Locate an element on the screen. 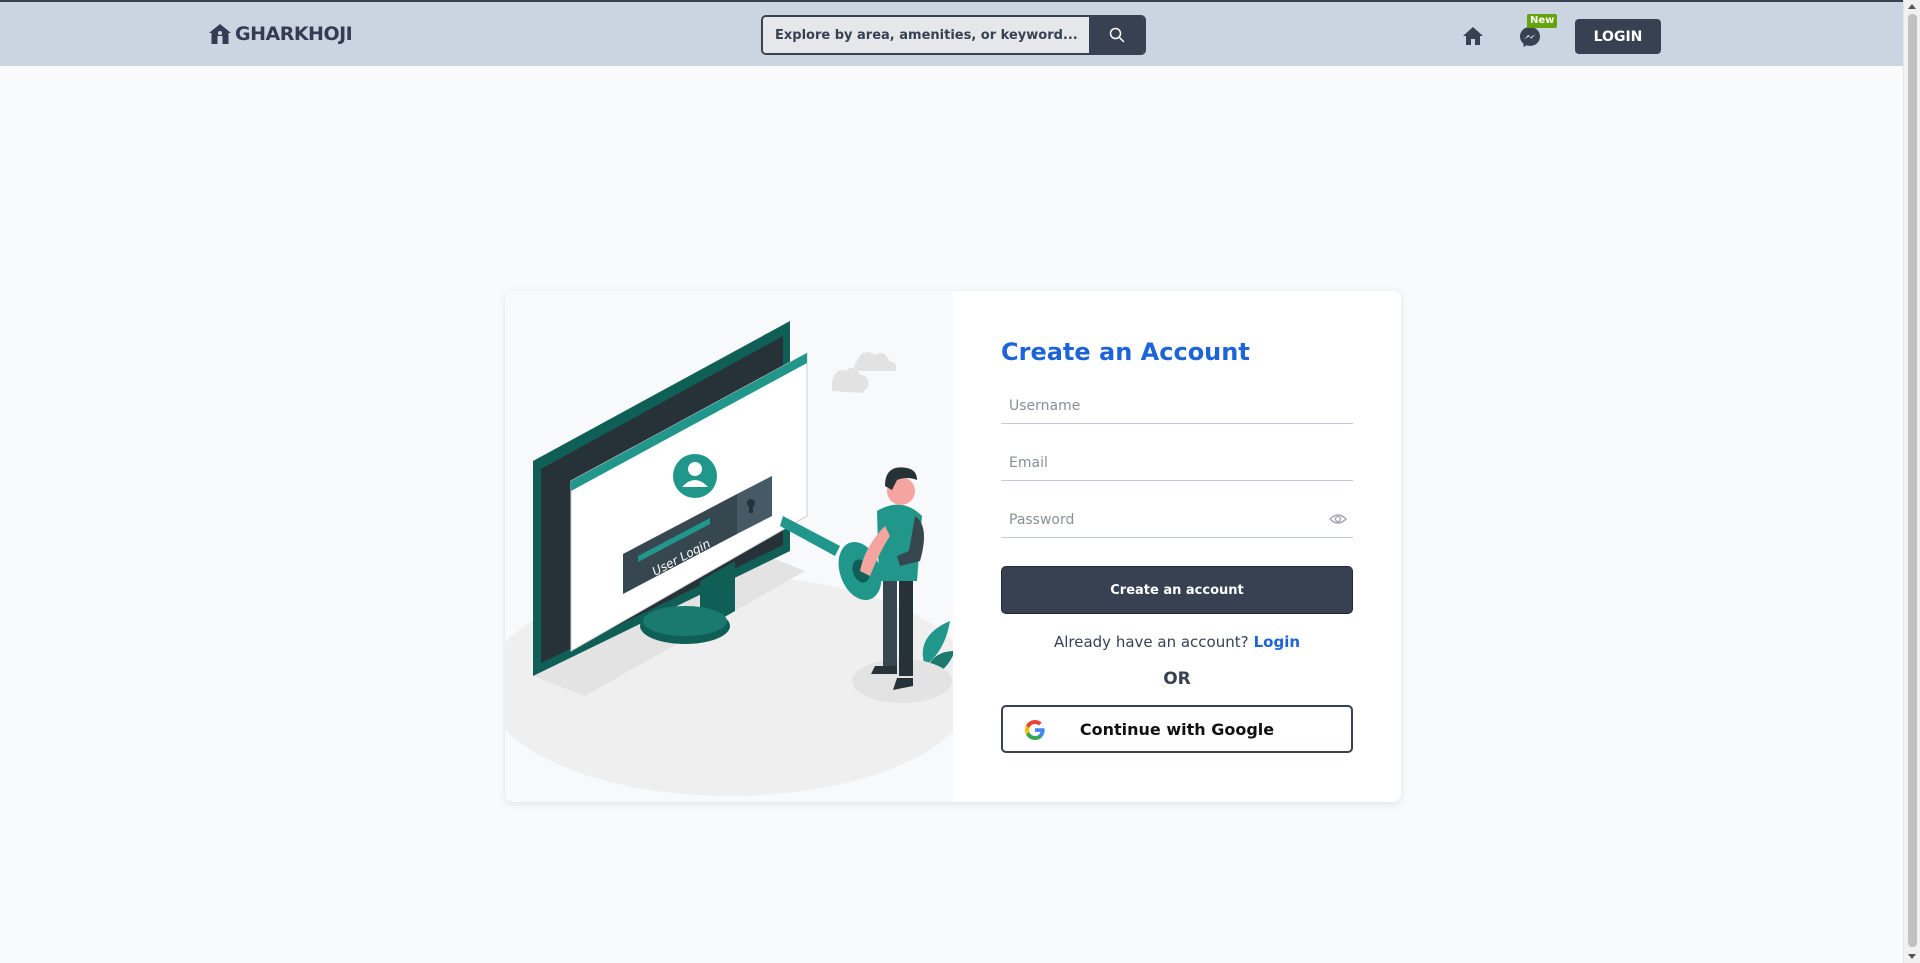  login-button: LOGIN is located at coordinates (1618, 36).